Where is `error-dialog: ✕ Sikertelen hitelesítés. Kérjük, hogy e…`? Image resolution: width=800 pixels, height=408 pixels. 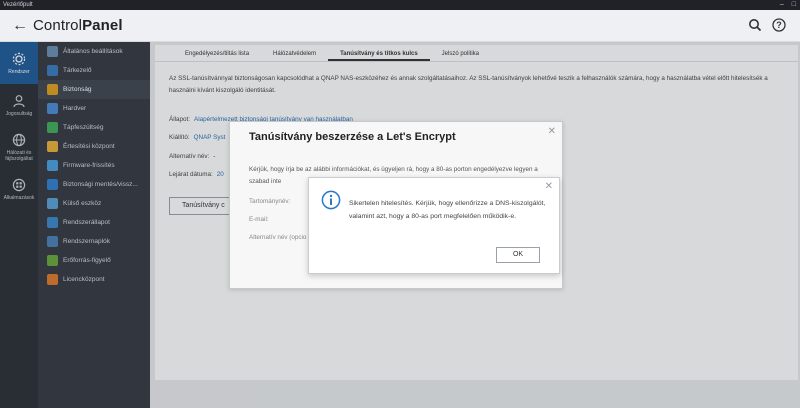
error-dialog: ✕ Sikertelen hitelesítés. Kérjük, hogy e… is located at coordinates (434, 225).